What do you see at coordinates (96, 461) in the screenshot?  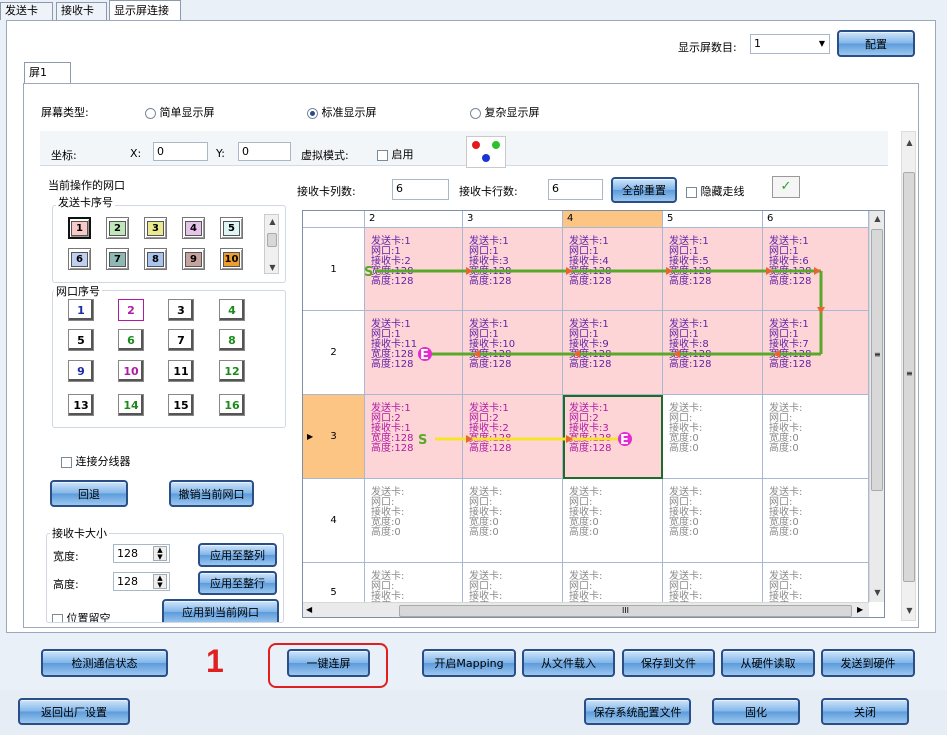 I see `splitter-checkbox: 连接分线器` at bounding box center [96, 461].